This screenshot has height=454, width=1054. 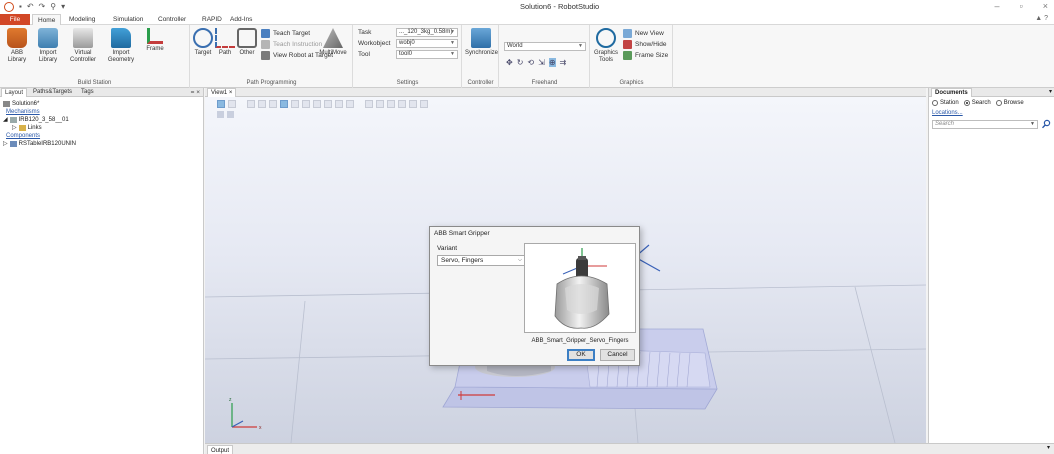 I want to click on tab-home: Home, so click(x=47, y=19).